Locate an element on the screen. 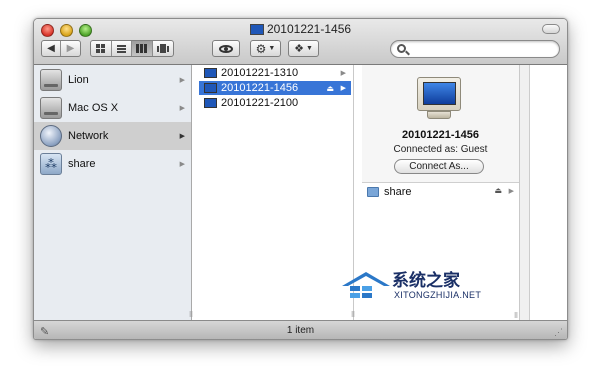 This screenshot has width=600, height=384. sidebar-item-label: Lion is located at coordinates (78, 80).